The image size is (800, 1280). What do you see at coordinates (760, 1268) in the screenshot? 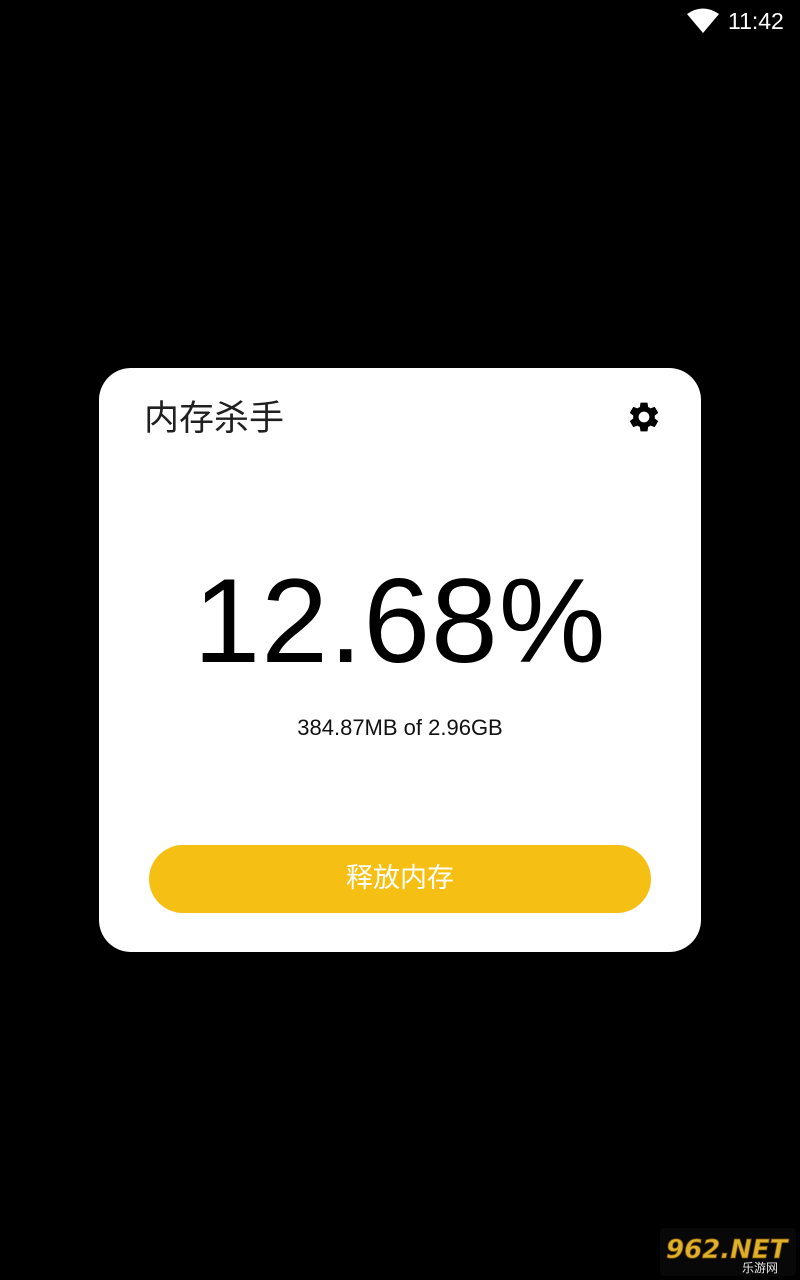
I see `watermark-sub: 乐游网` at bounding box center [760, 1268].